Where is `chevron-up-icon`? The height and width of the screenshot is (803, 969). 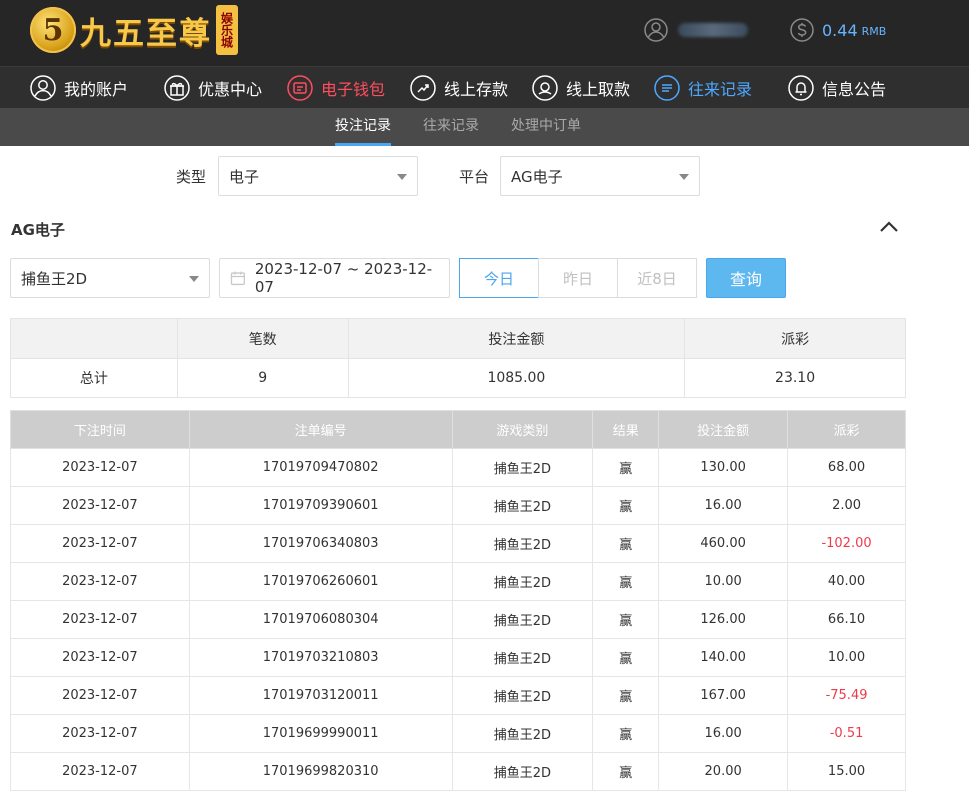 chevron-up-icon is located at coordinates (889, 227).